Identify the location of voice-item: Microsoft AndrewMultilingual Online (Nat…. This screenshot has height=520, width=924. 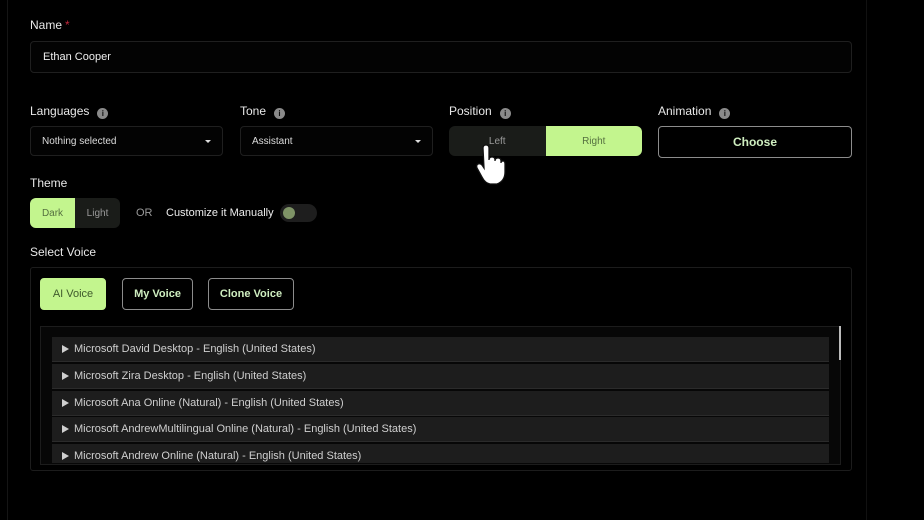
(440, 429).